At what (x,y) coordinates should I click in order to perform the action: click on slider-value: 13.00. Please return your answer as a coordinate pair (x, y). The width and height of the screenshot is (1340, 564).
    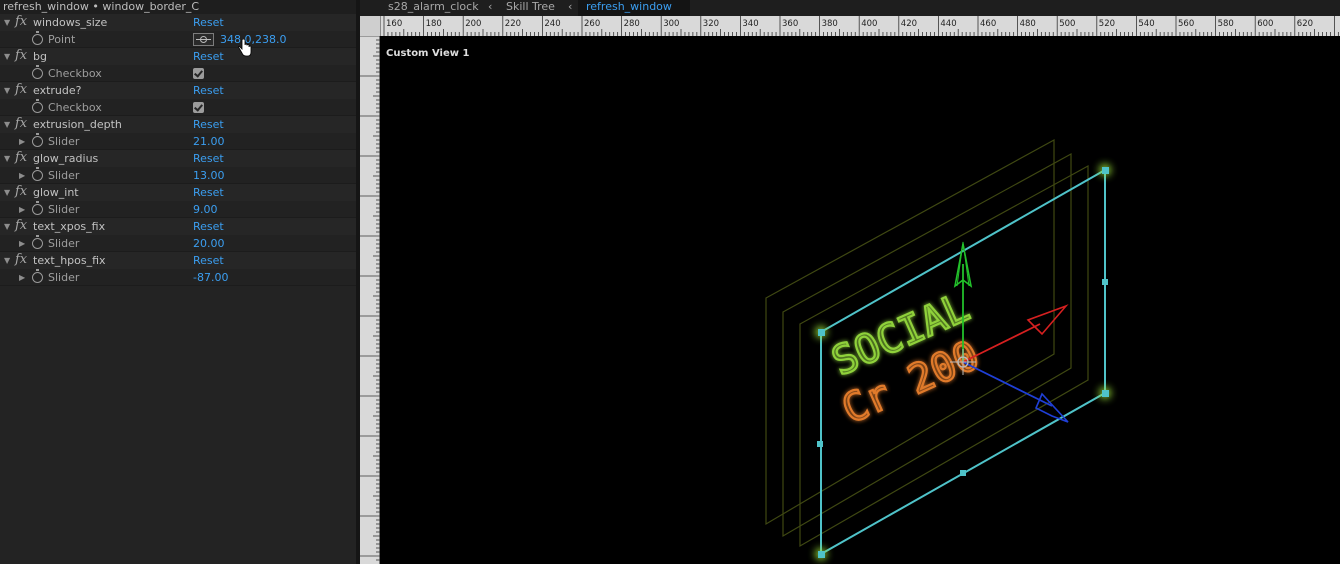
    Looking at the image, I should click on (209, 175).